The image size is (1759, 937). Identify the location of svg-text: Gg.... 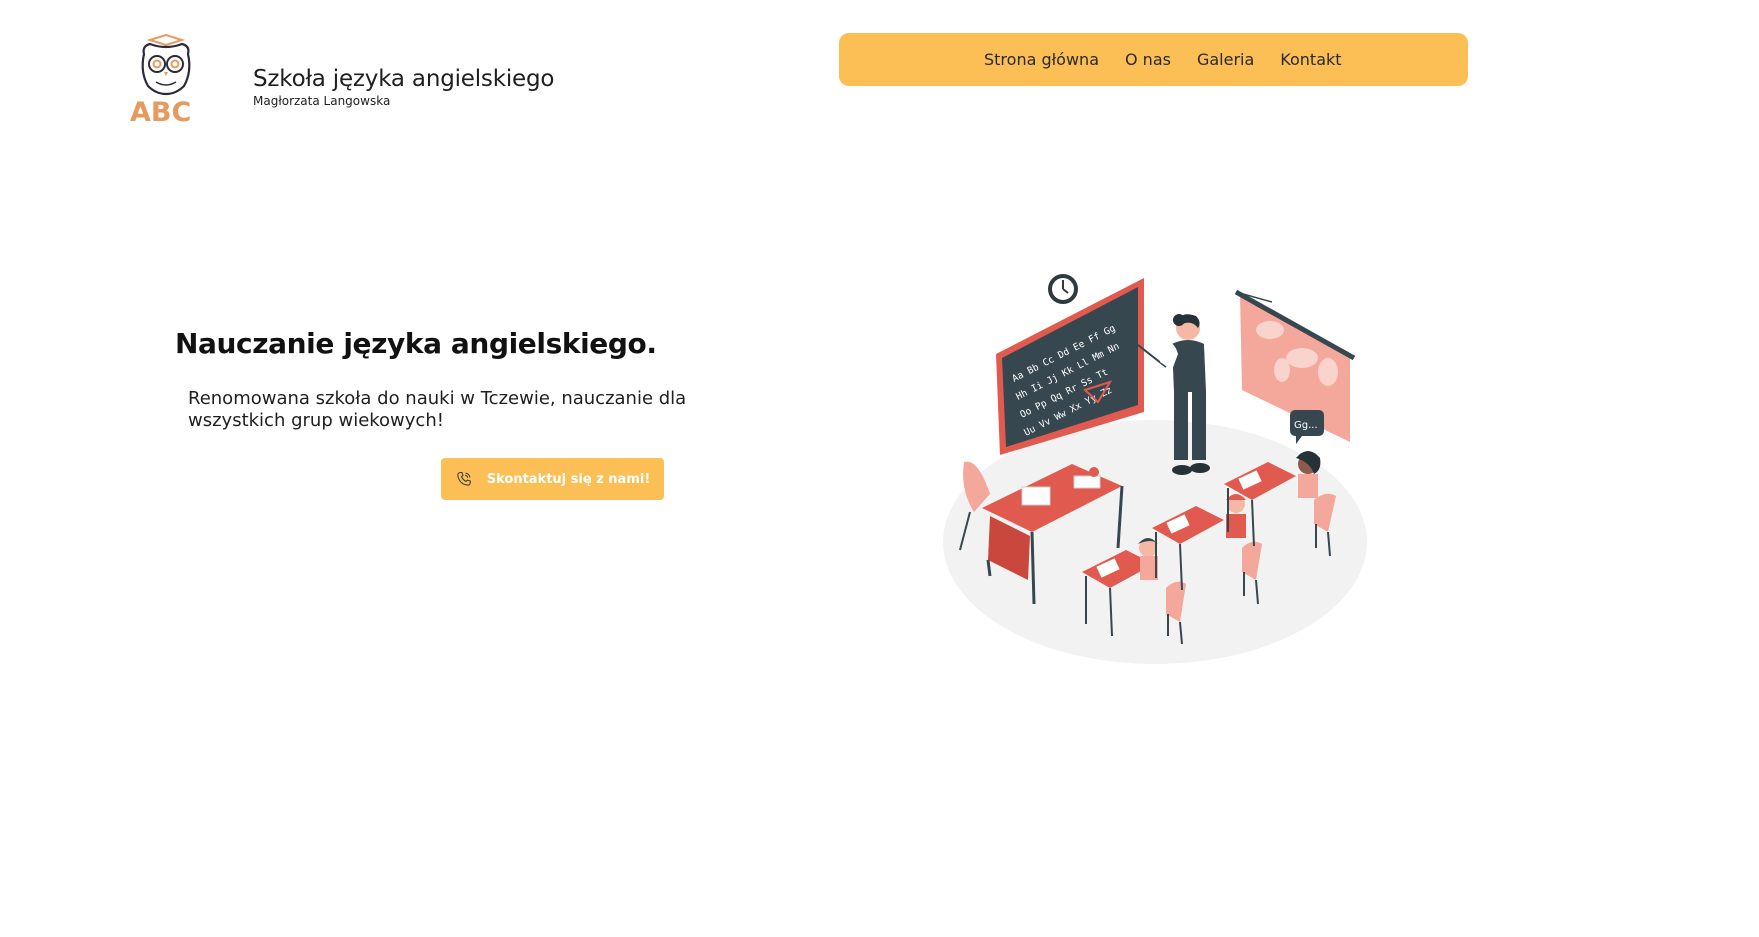
(1306, 425).